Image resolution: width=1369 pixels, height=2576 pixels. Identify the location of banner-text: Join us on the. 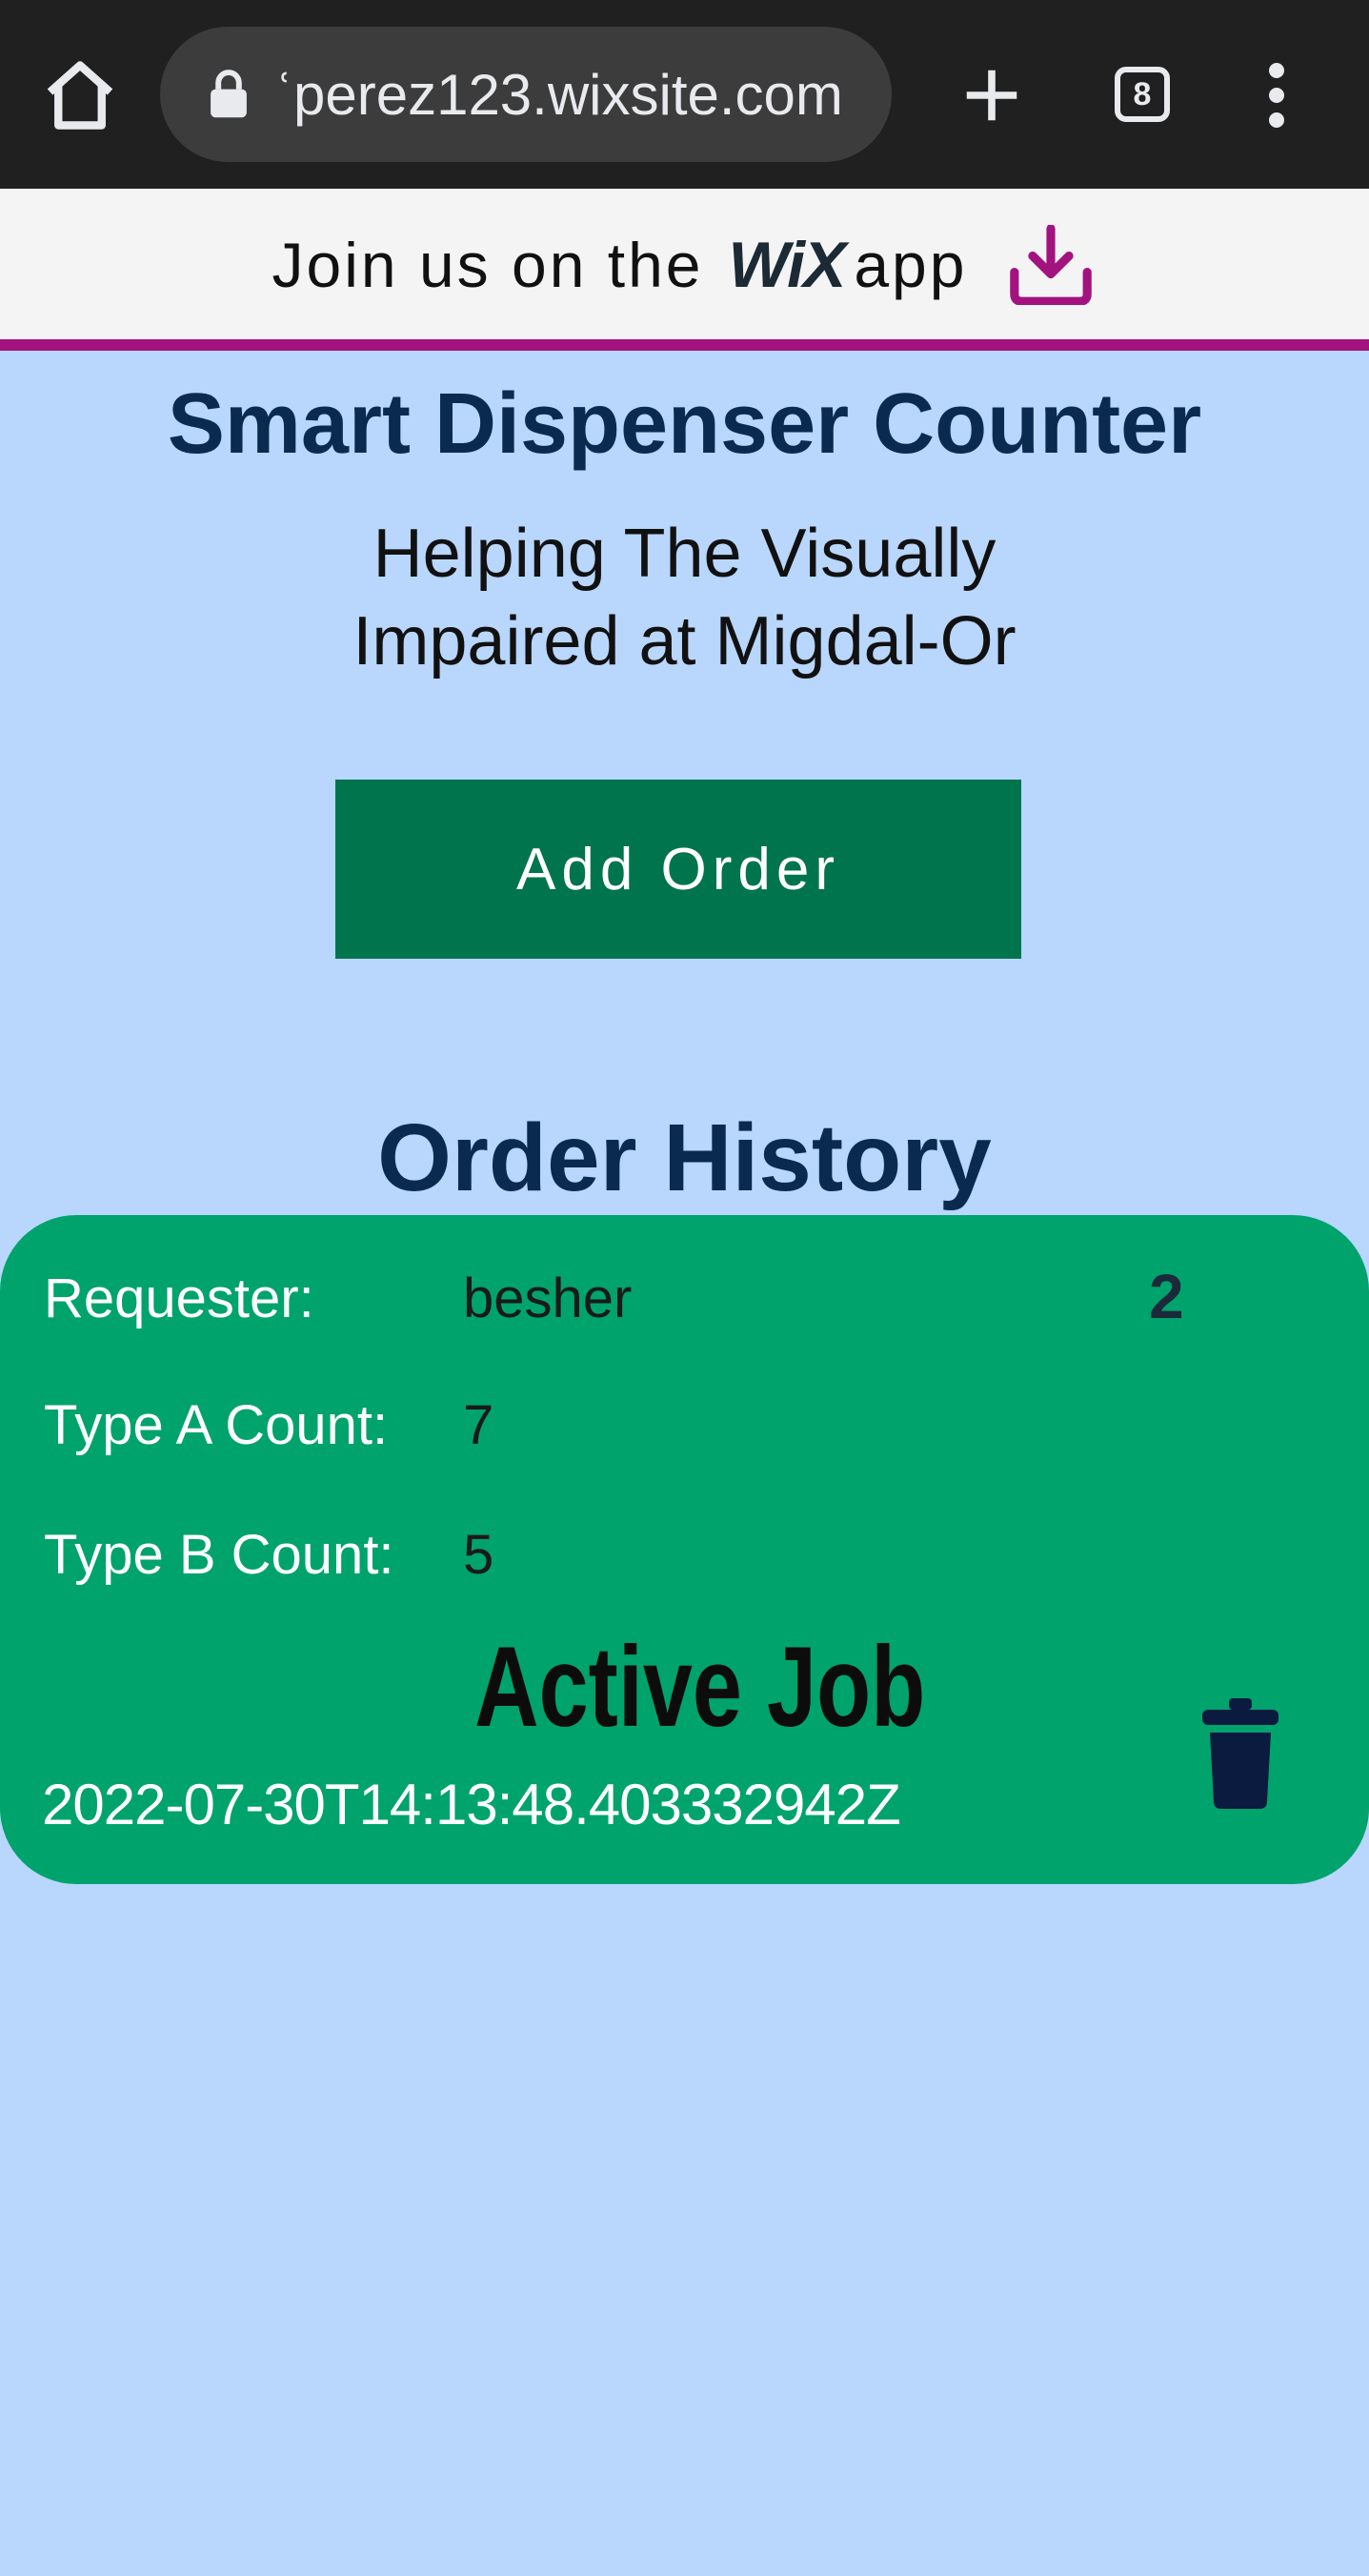
(488, 265).